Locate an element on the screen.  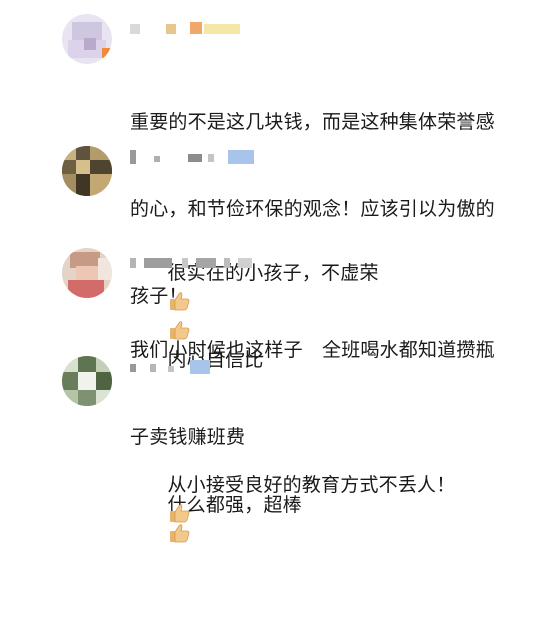
thumbs-up-icon is located at coordinates (180, 513).